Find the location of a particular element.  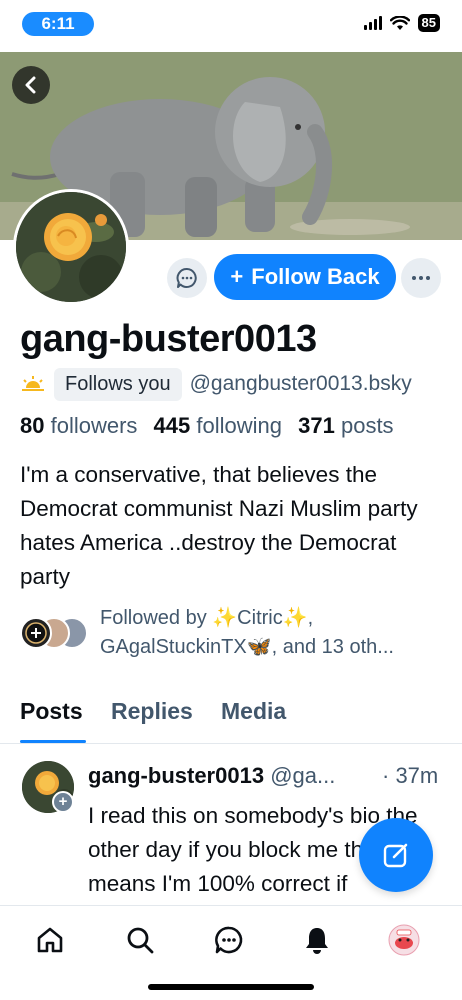

posts-stat: 371 posts is located at coordinates (346, 425).